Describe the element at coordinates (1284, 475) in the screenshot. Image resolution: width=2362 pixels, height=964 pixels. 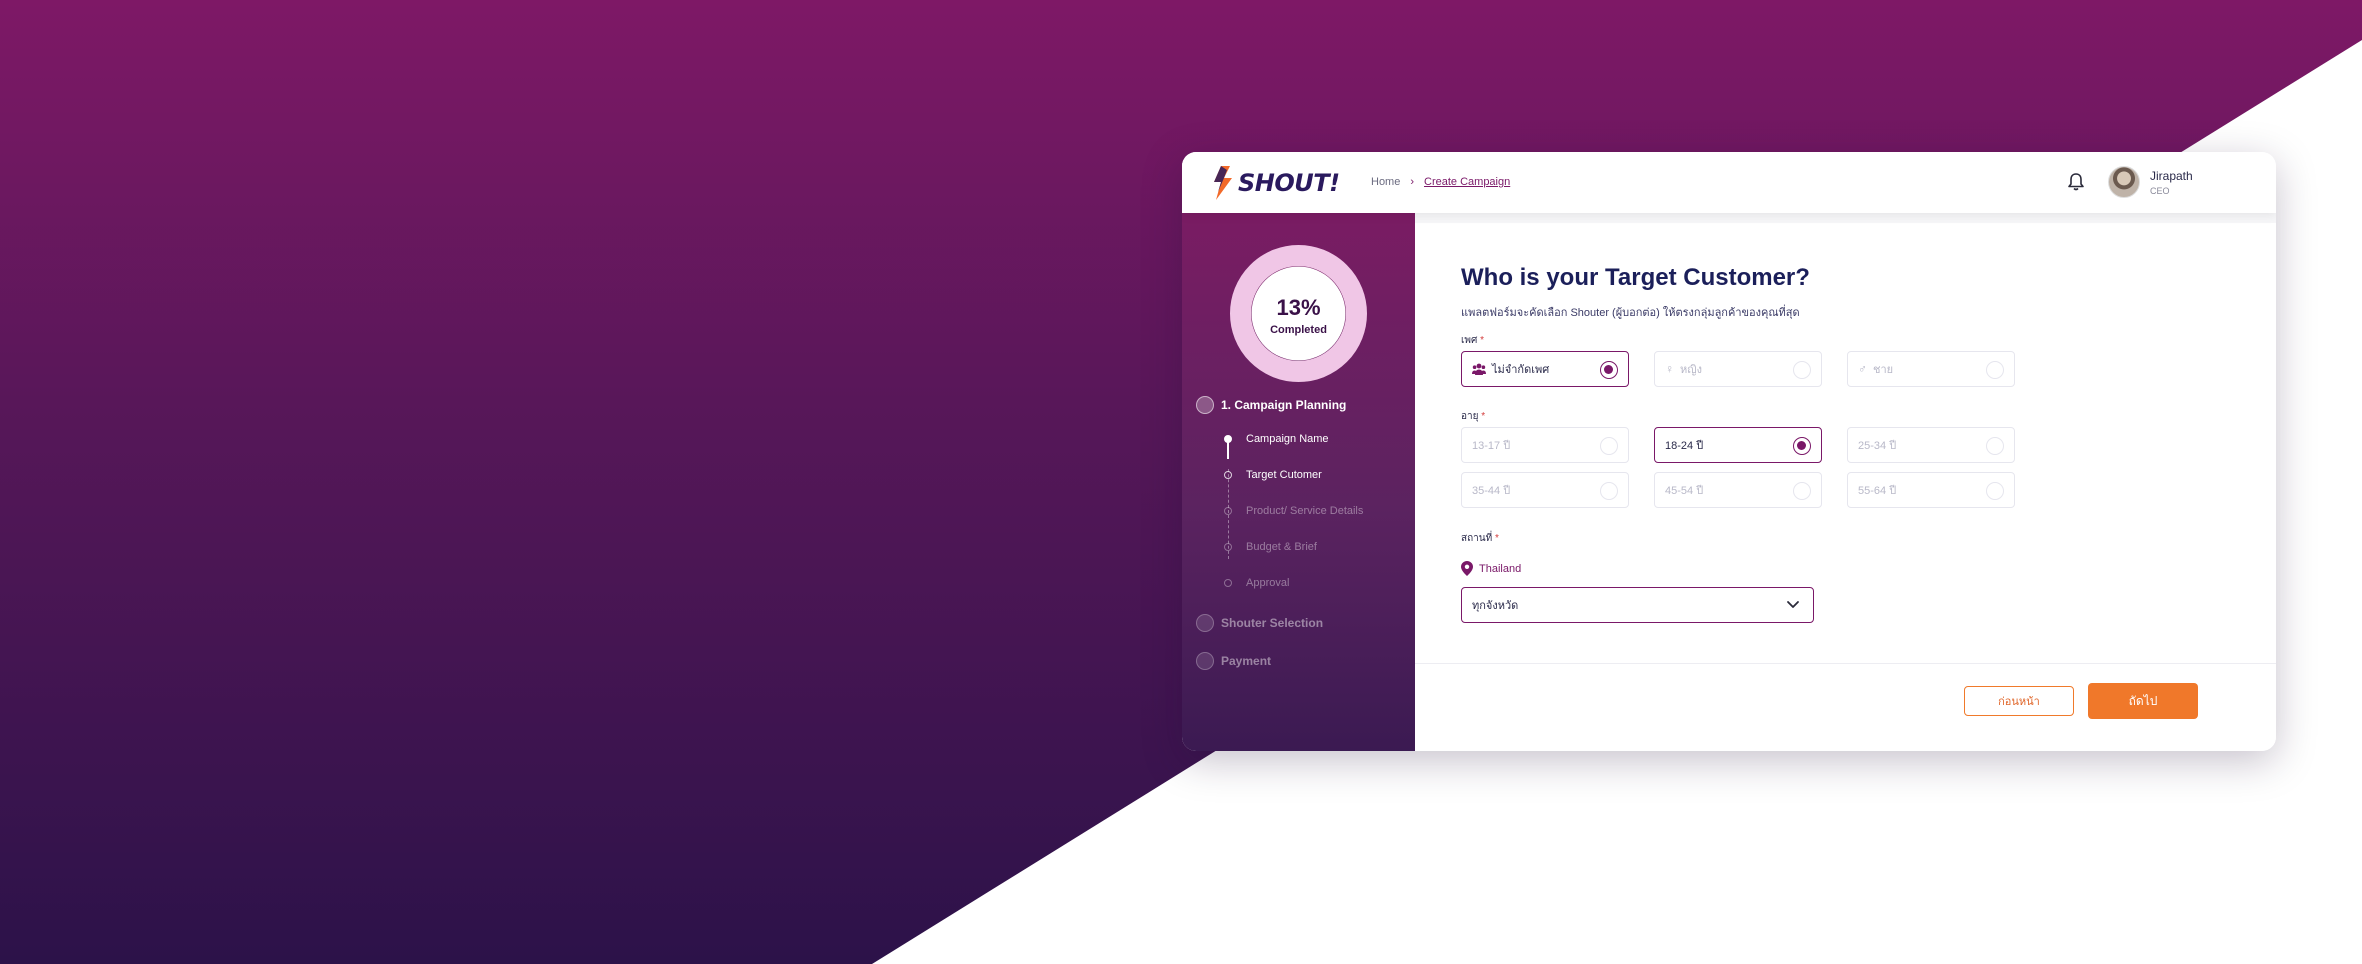
I see `substep-target-customer: Target Cutomer` at that location.